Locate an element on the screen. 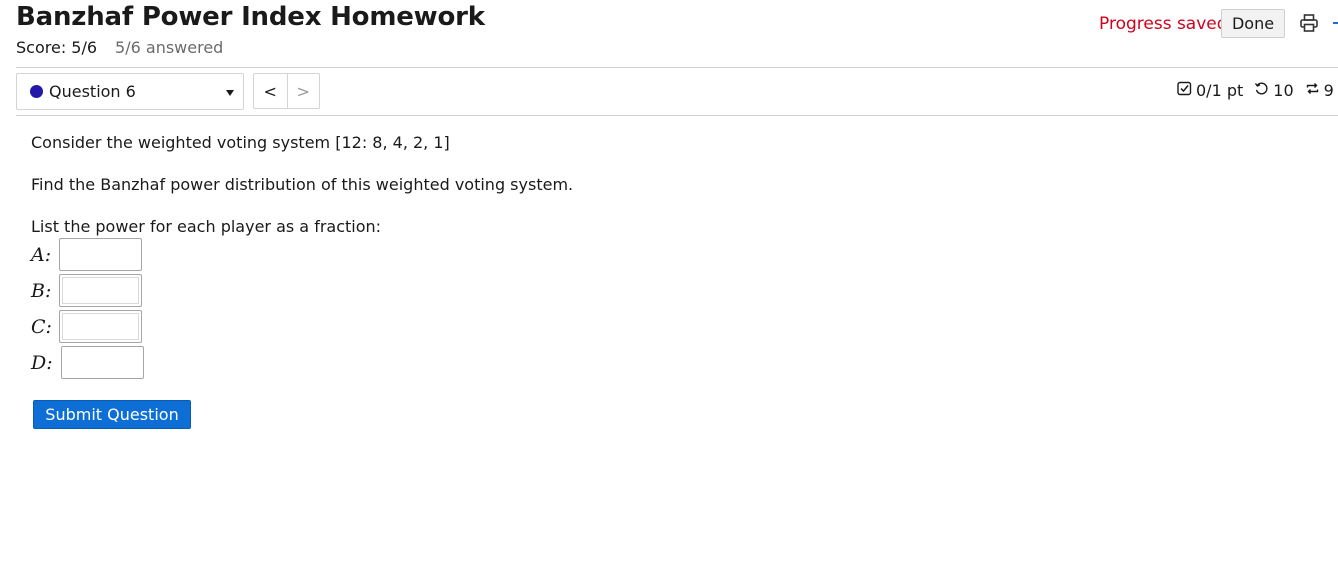 Image resolution: width=1338 pixels, height=582 pixels. question-divider is located at coordinates (677, 115).